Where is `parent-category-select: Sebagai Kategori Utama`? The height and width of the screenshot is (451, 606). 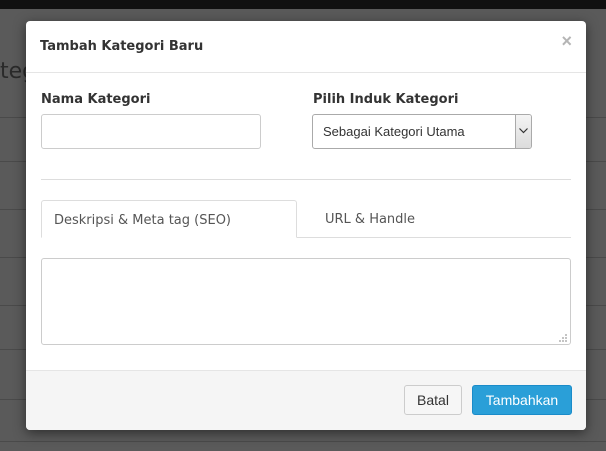
parent-category-select: Sebagai Kategori Utama is located at coordinates (422, 131).